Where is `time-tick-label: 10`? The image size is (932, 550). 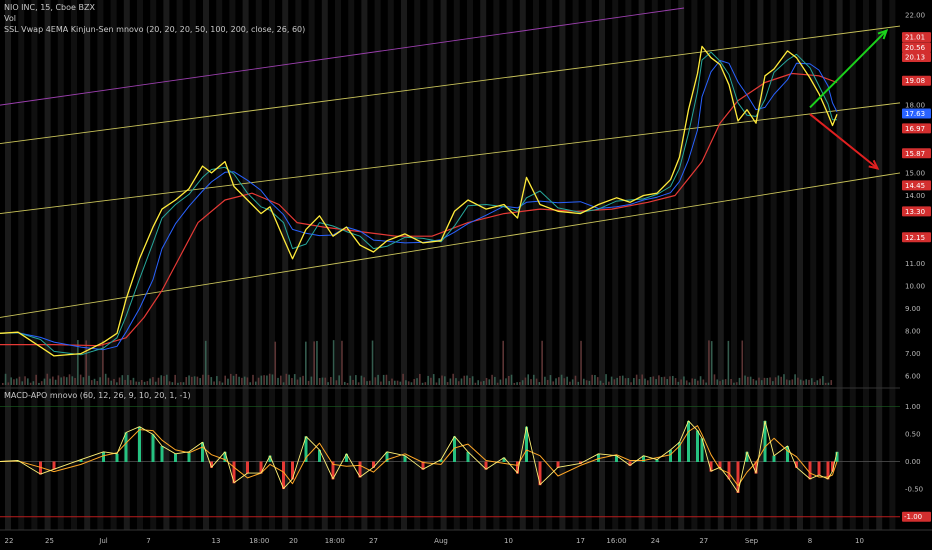 time-tick-label: 10 is located at coordinates (508, 541).